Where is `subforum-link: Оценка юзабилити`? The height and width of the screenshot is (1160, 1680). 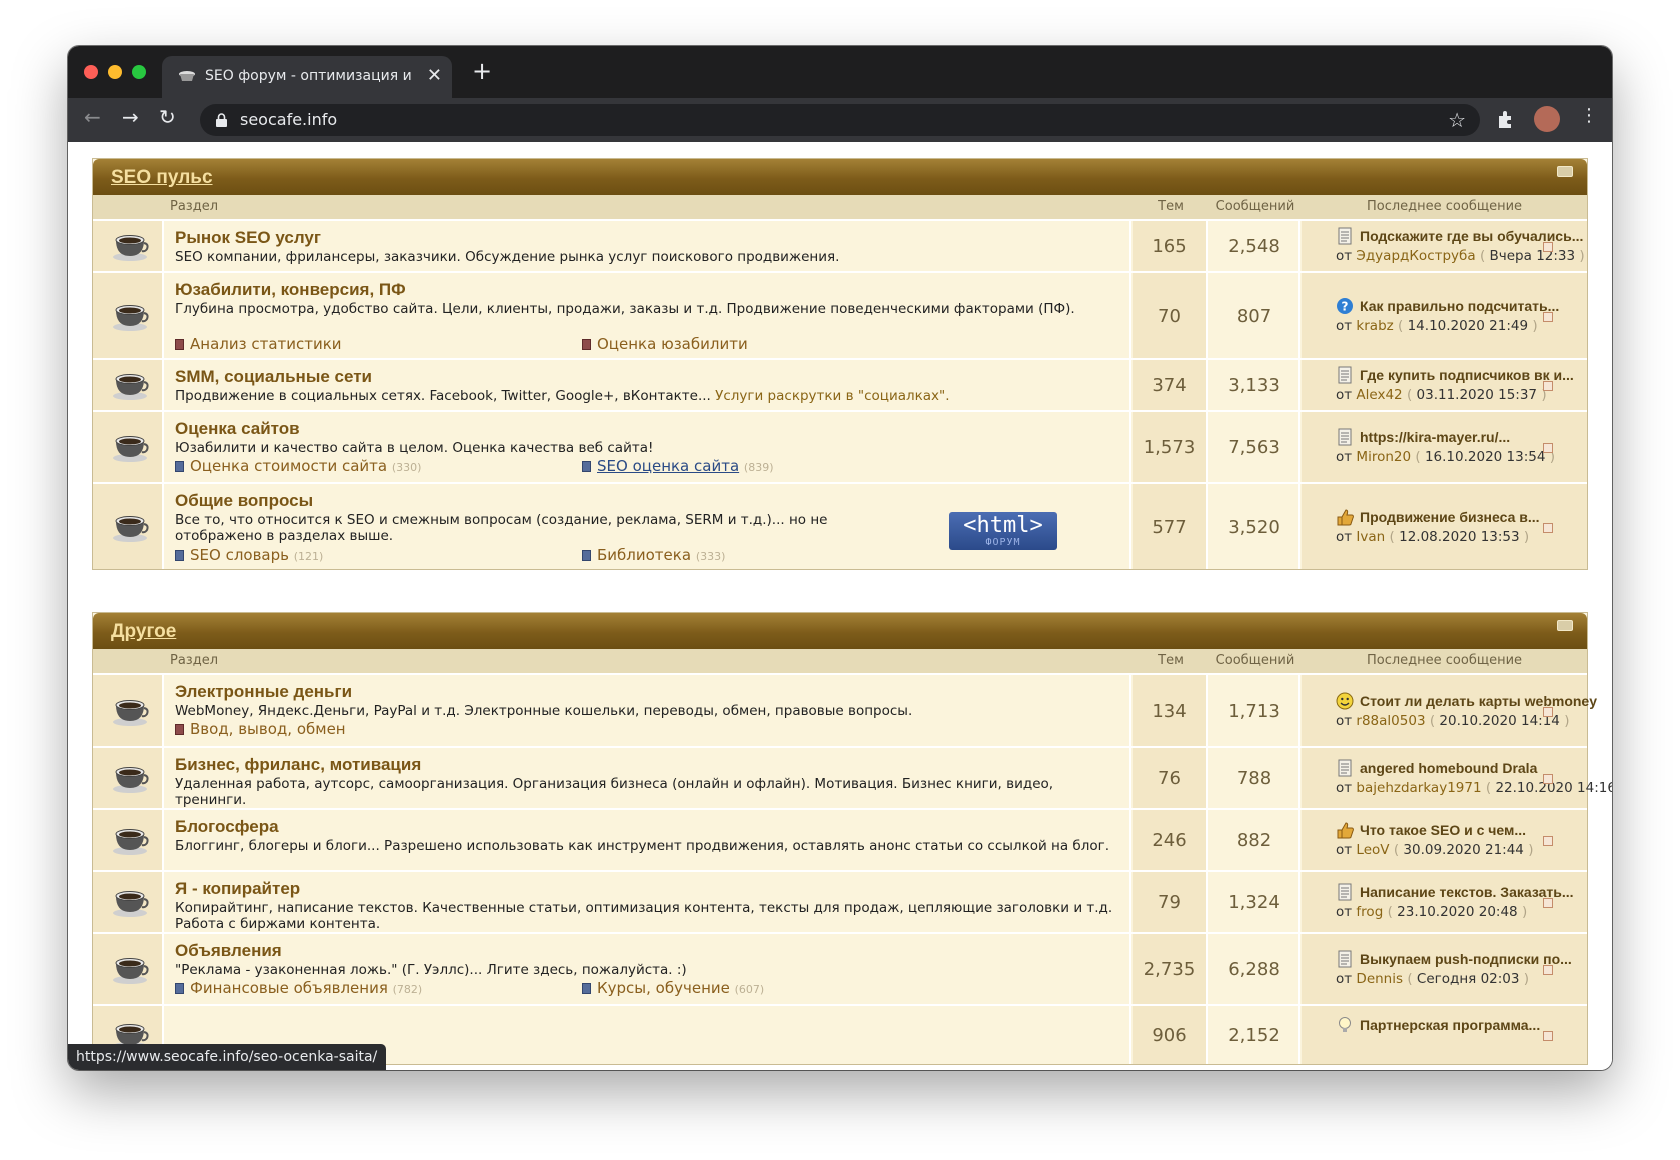
subforum-link: Оценка юзабилити is located at coordinates (665, 344).